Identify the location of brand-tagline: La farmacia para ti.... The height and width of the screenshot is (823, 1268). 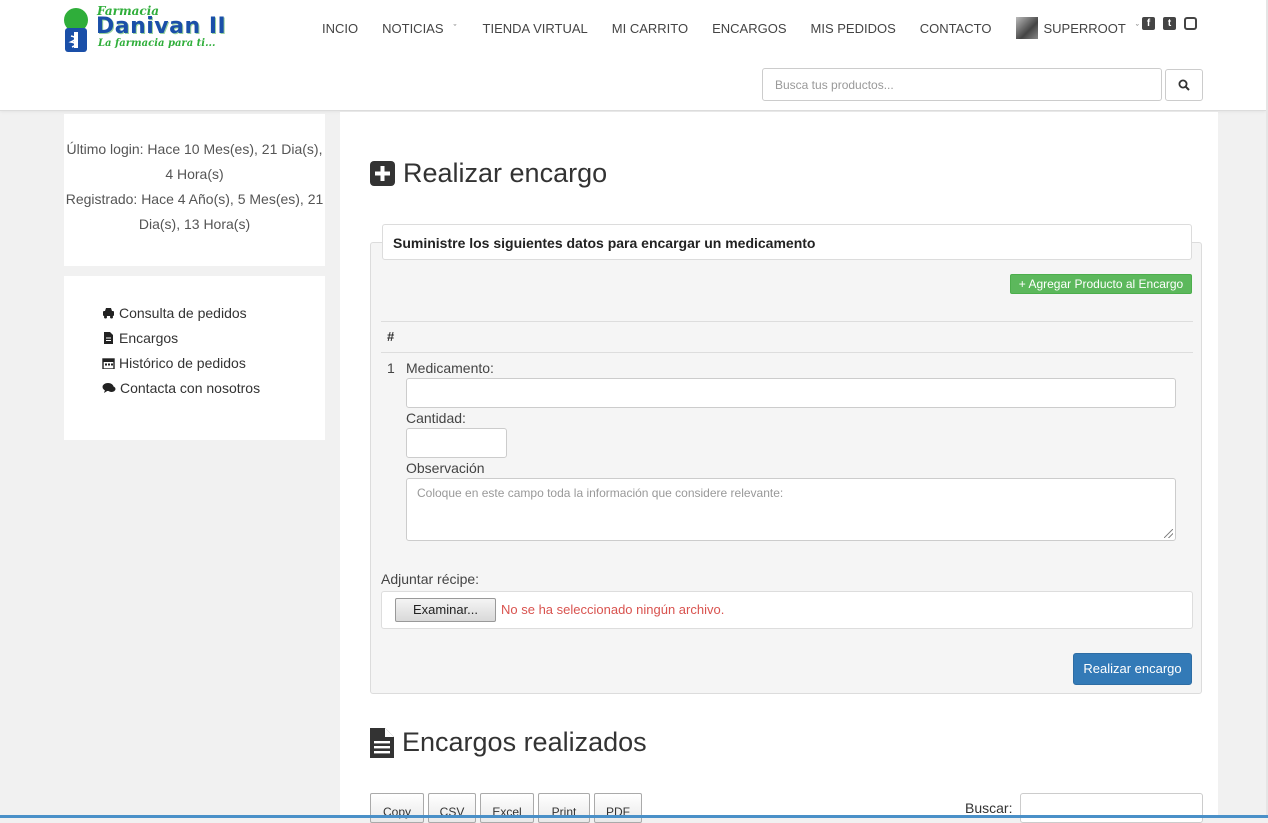
(157, 43).